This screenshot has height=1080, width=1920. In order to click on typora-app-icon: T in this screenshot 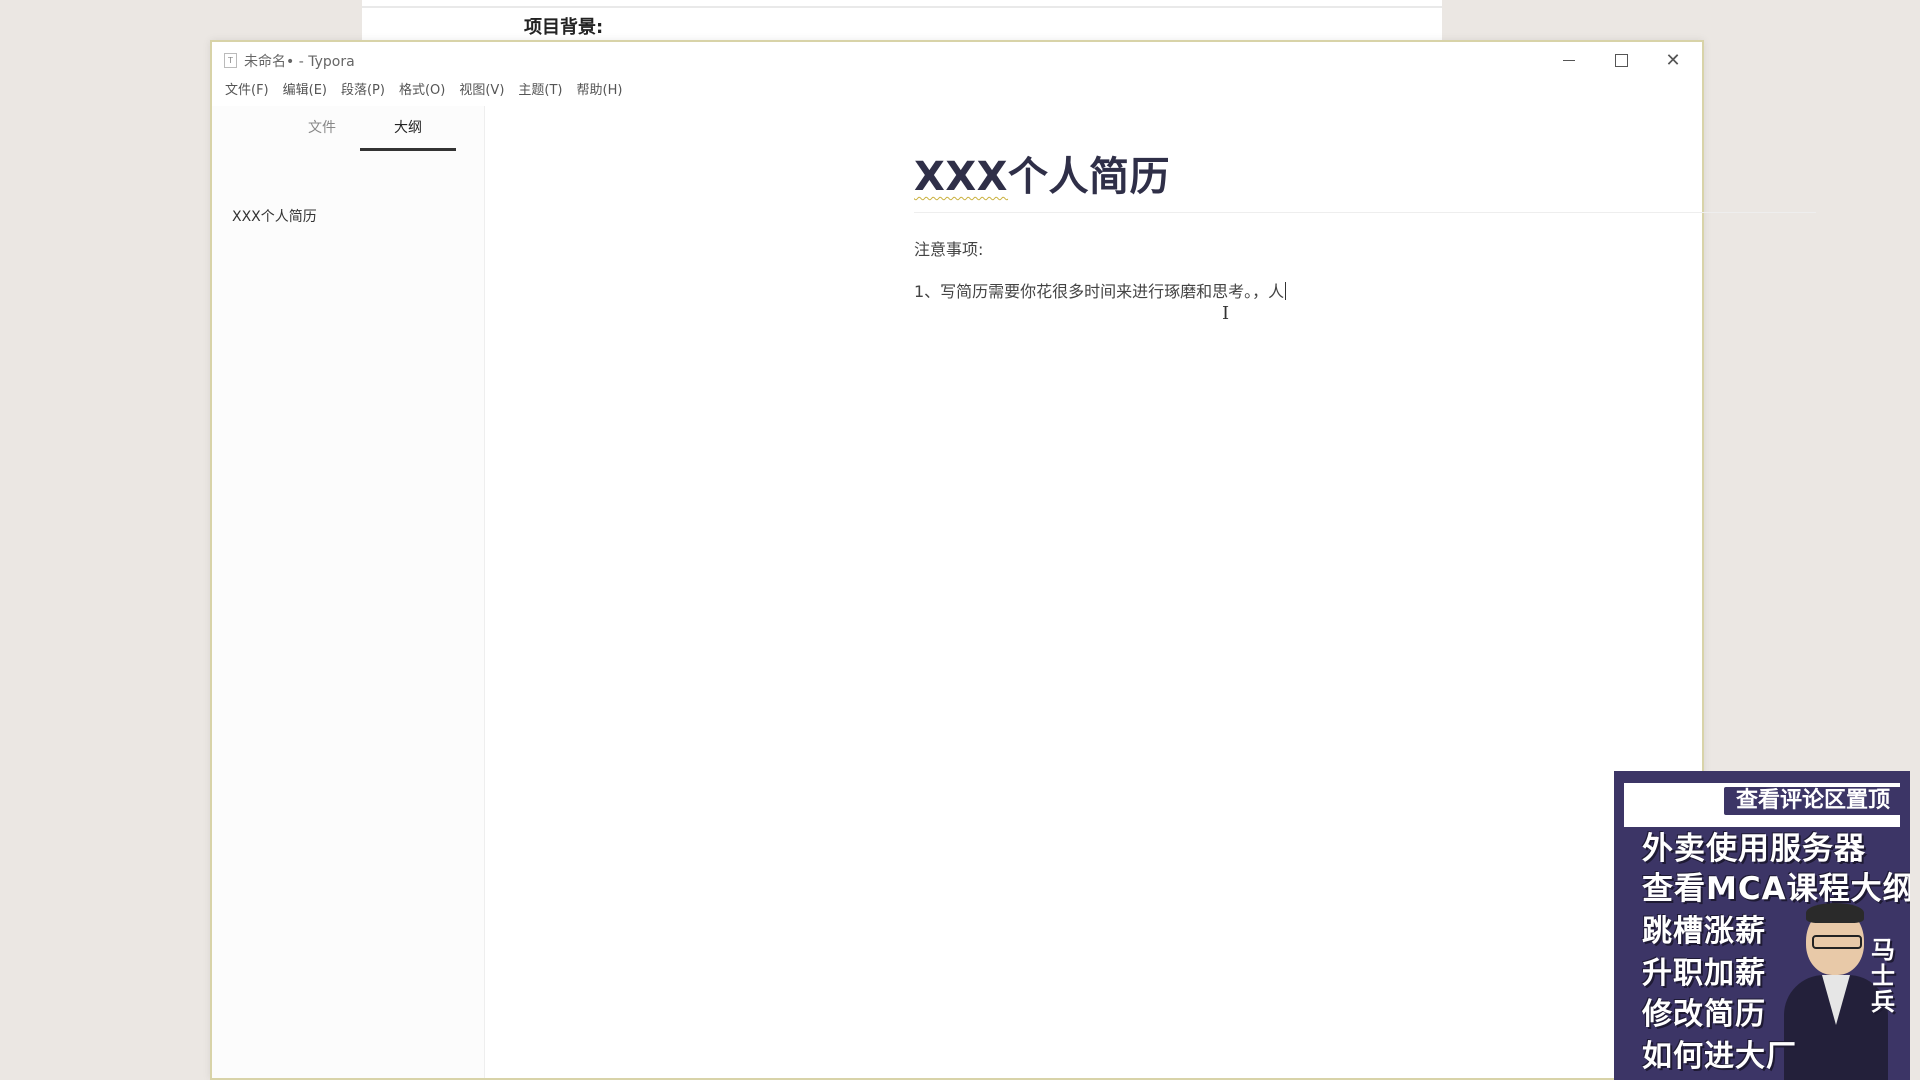, I will do `click(230, 60)`.